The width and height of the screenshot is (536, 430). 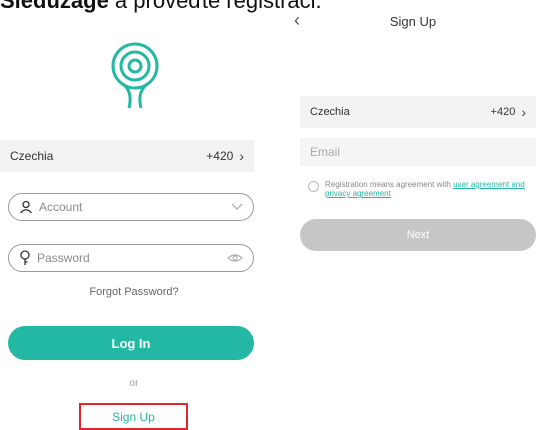 I want to click on forgot-password-link: Forgot Password?, so click(x=134, y=292).